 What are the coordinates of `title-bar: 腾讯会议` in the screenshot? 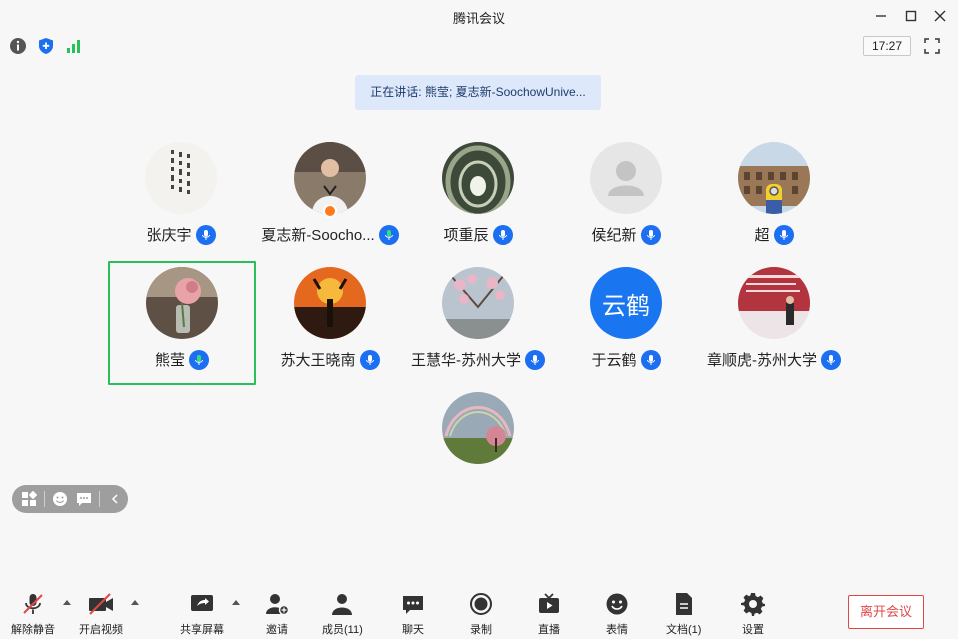 It's located at (479, 16).